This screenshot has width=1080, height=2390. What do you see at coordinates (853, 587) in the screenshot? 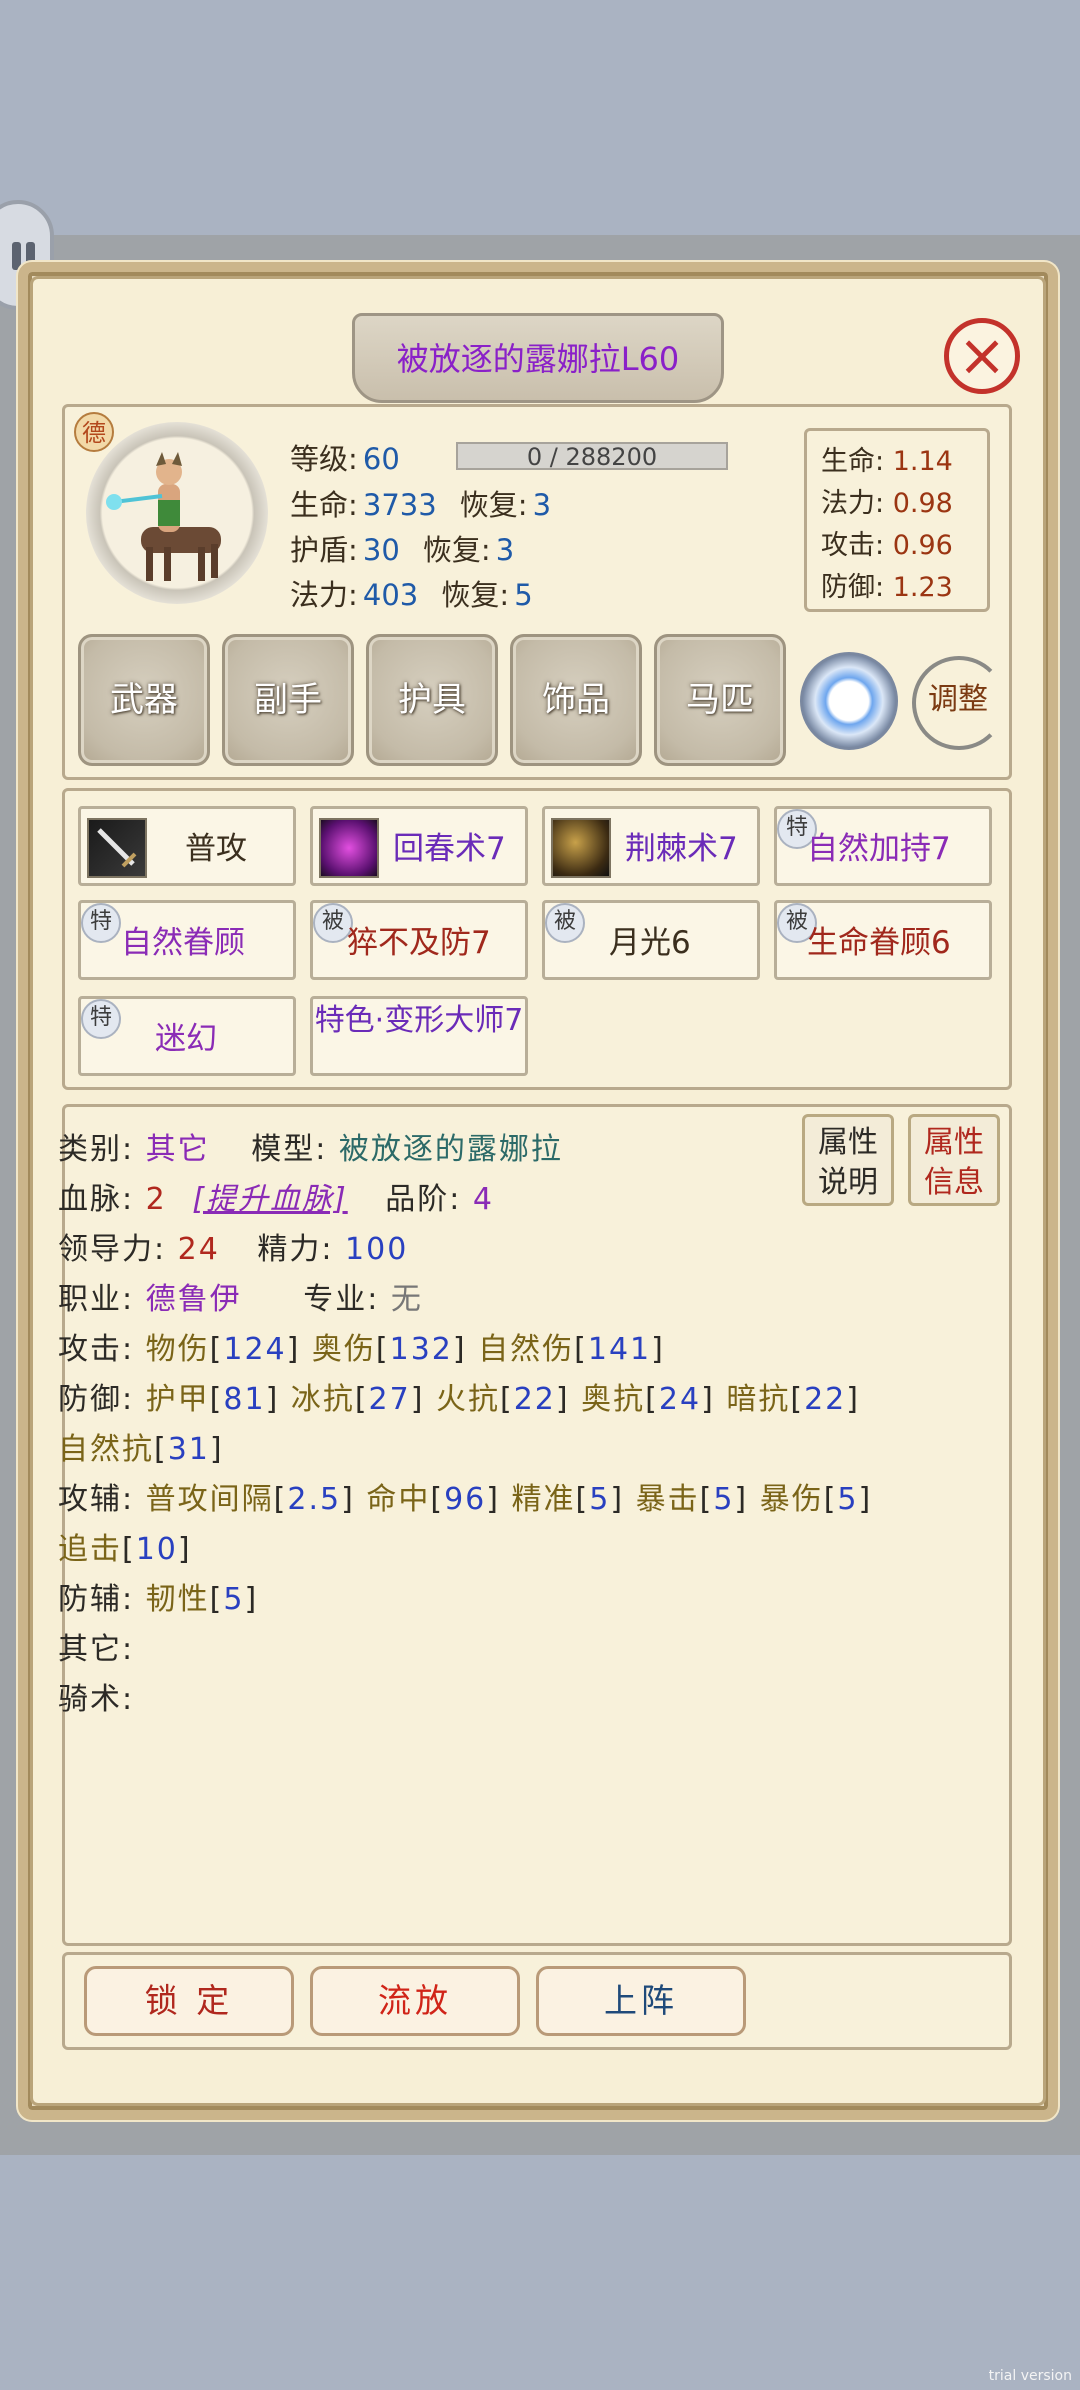
I see `ratio-label: 防御:` at bounding box center [853, 587].